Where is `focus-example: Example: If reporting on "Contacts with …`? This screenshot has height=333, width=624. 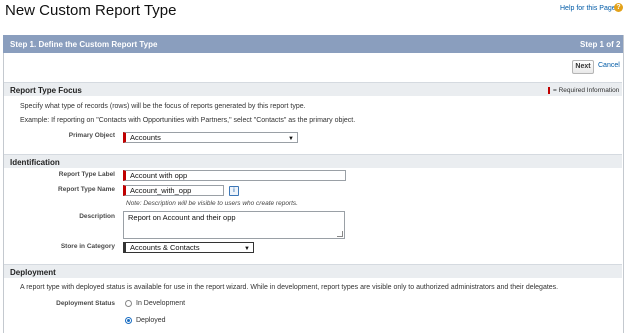
focus-example: Example: If reporting on "Contacts with … is located at coordinates (188, 120).